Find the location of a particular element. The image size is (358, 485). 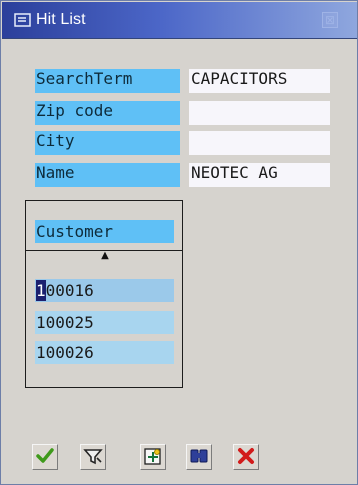

close-icon: ⊠ is located at coordinates (330, 20).